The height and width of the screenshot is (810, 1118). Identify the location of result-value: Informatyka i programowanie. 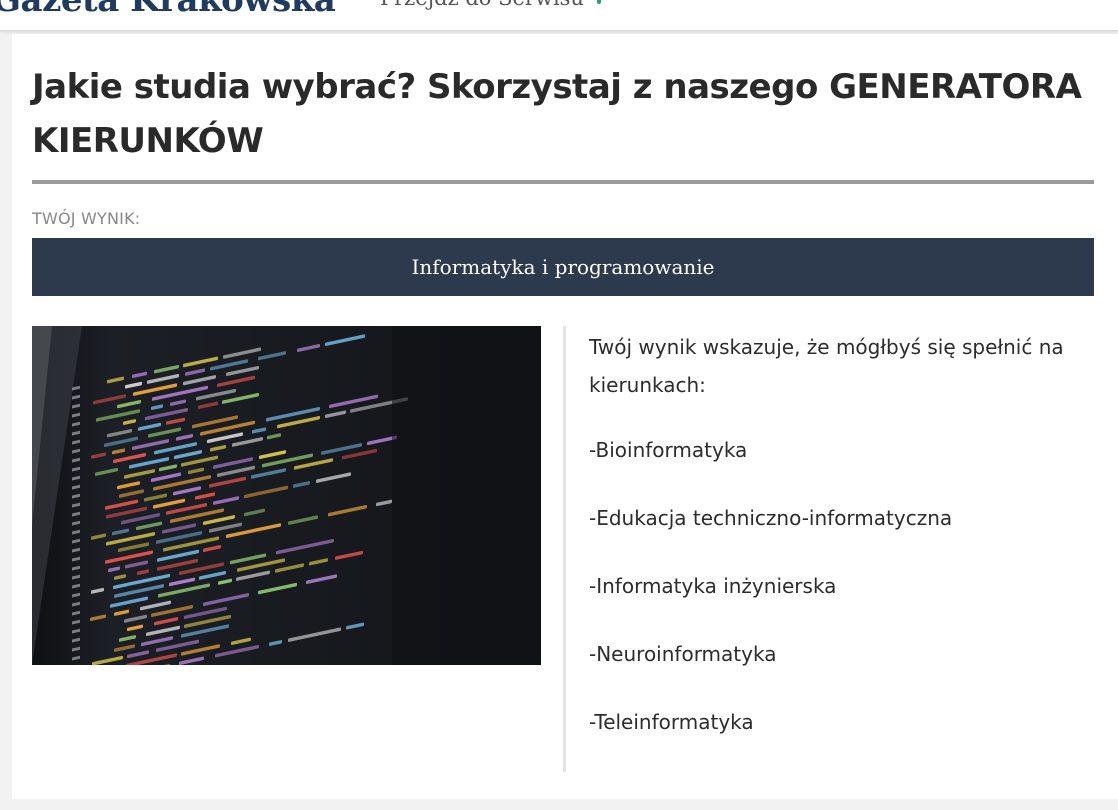
(563, 267).